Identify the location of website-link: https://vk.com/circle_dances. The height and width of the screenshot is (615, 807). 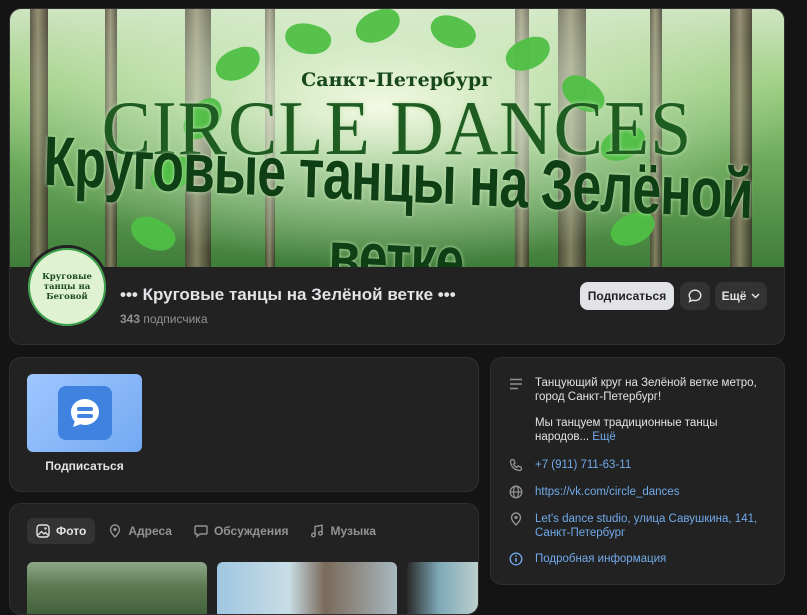
(650, 492).